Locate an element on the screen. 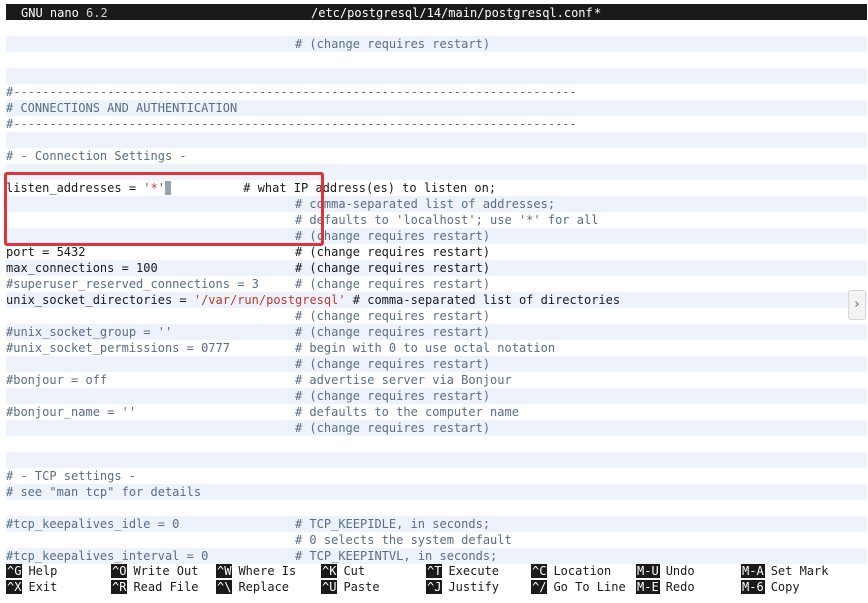 The image size is (868, 603). shortcut-label: Replace is located at coordinates (264, 587).